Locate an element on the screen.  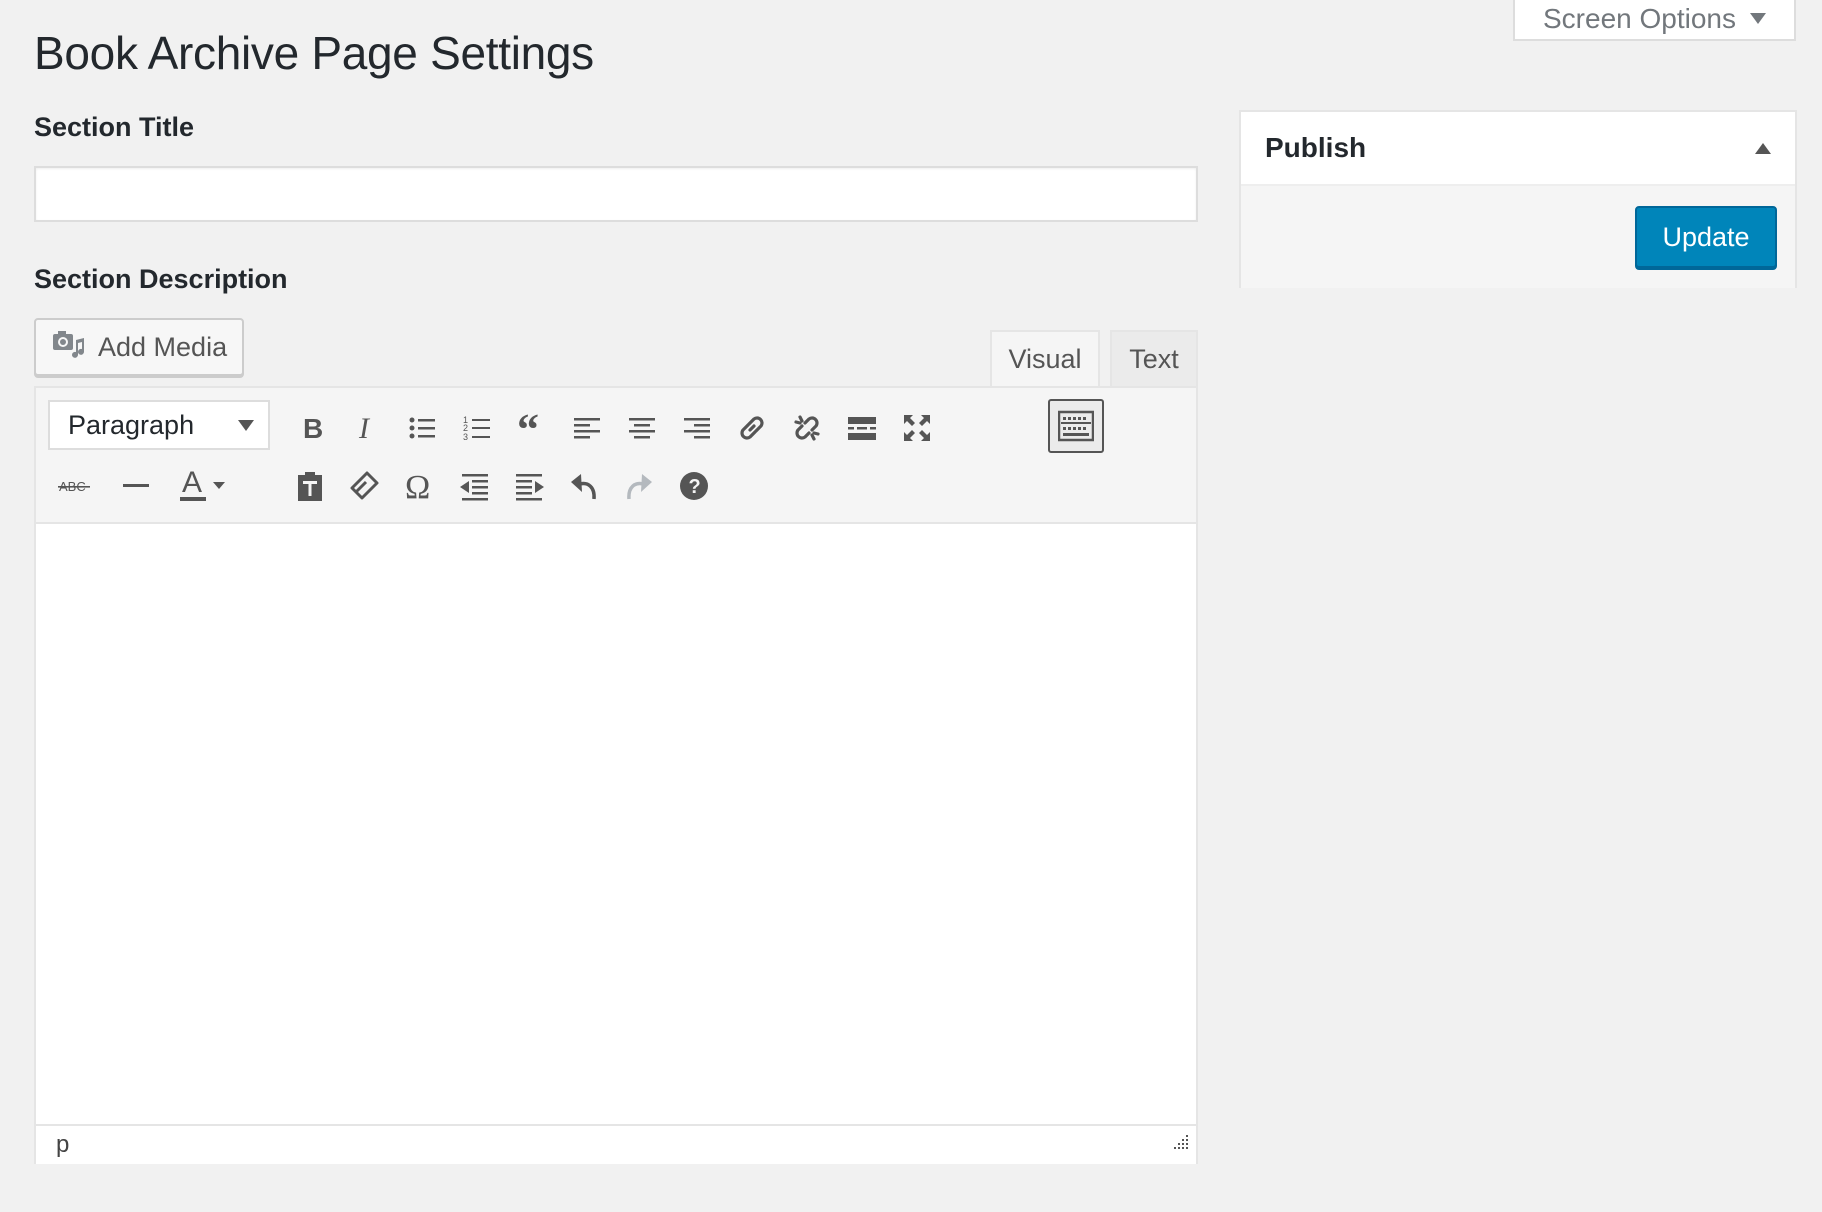
fullscreen-button is located at coordinates (917, 428).